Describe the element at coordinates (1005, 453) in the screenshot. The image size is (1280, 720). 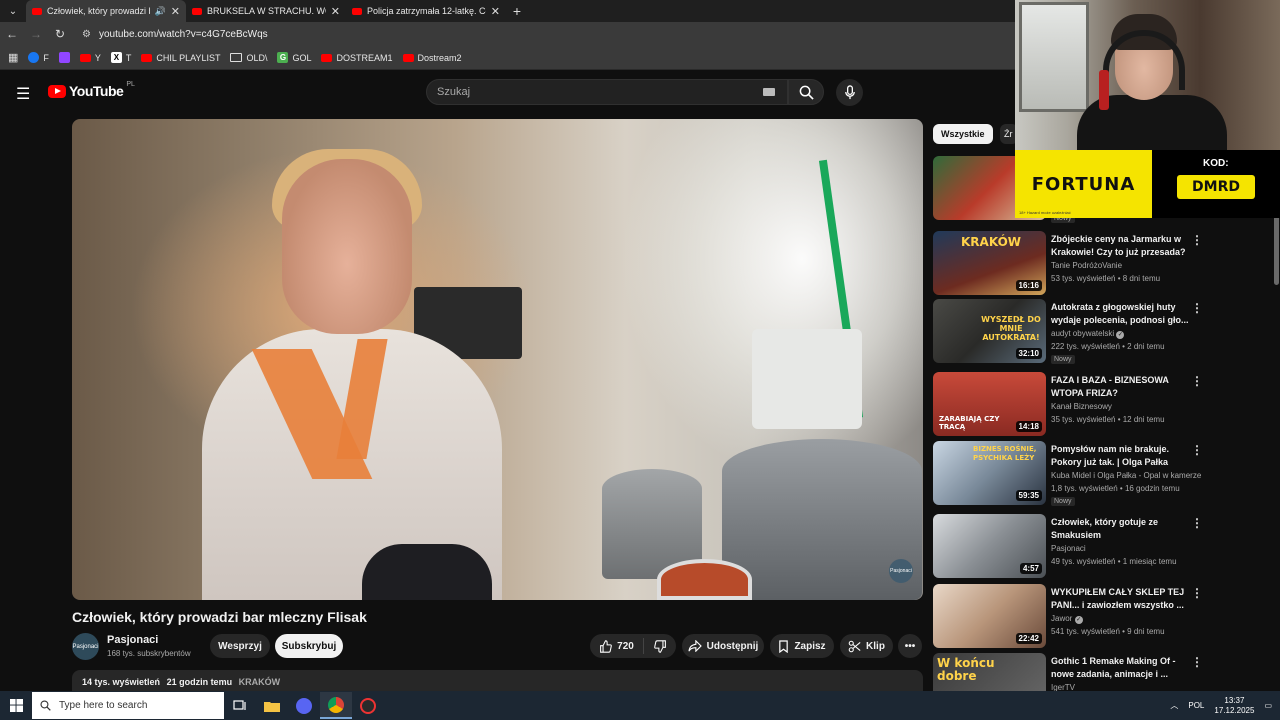
I see `thumbnail-text: BIZNES ROŚNIE, PSYCHIKA LEŻY` at that location.